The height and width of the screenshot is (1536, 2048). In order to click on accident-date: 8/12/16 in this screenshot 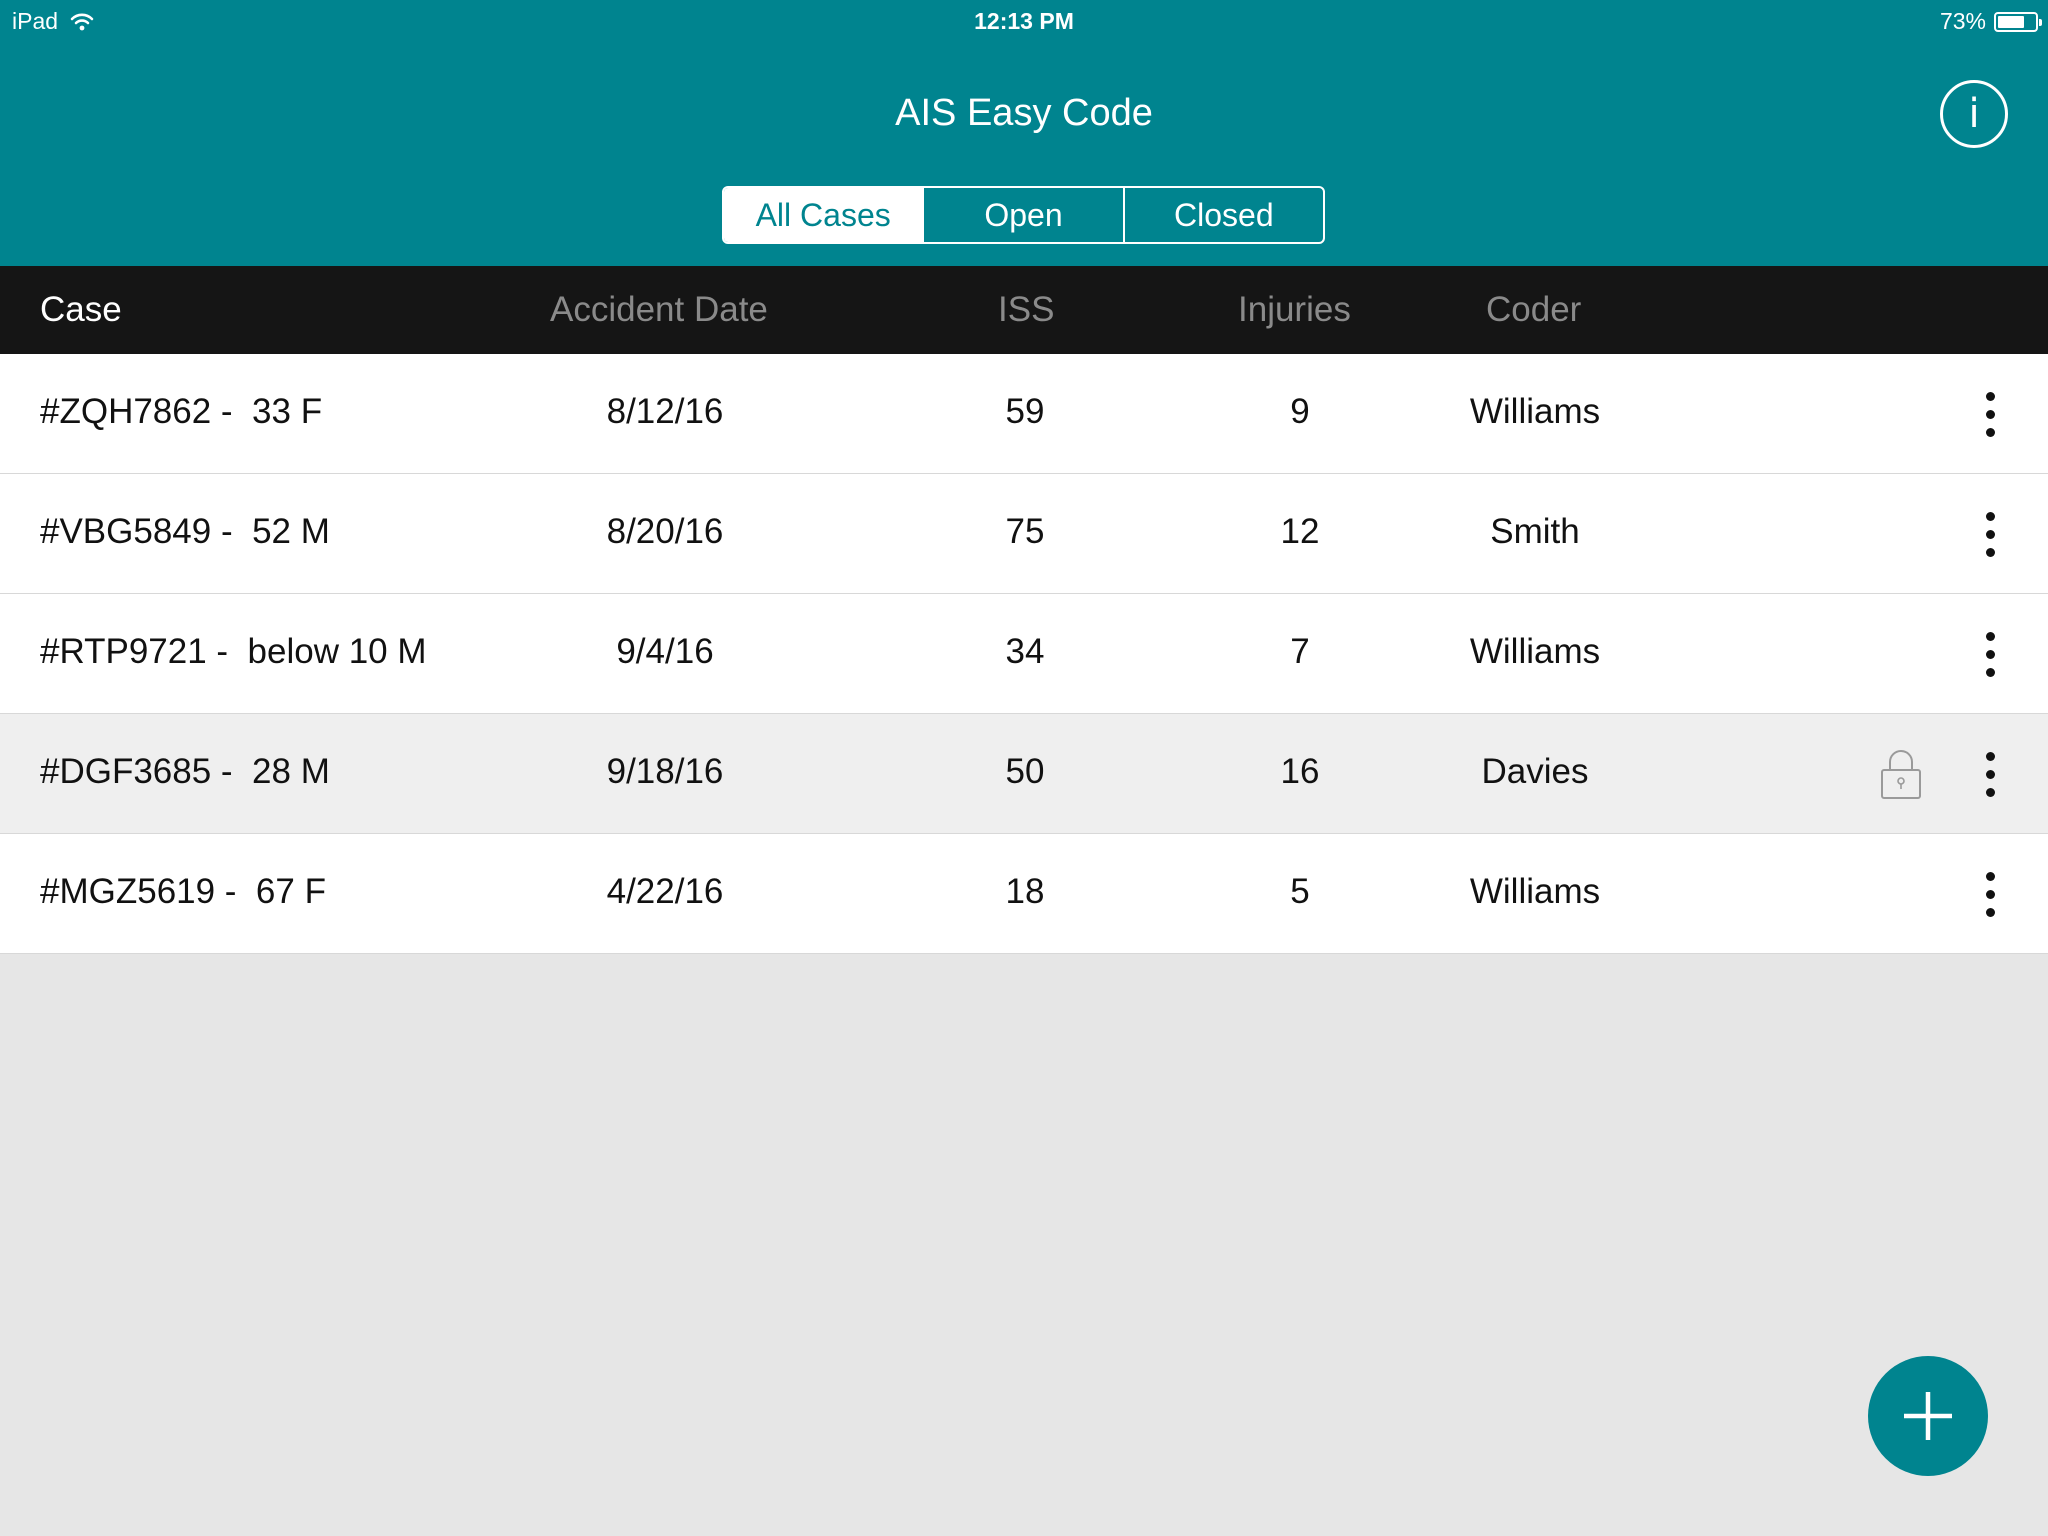, I will do `click(665, 411)`.